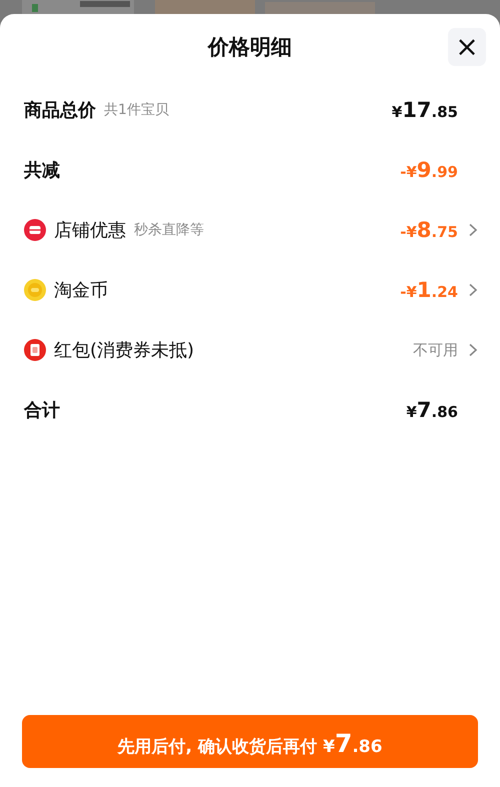 The height and width of the screenshot is (787, 500). Describe the element at coordinates (90, 230) in the screenshot. I see `row-label: 店铺优惠` at that location.